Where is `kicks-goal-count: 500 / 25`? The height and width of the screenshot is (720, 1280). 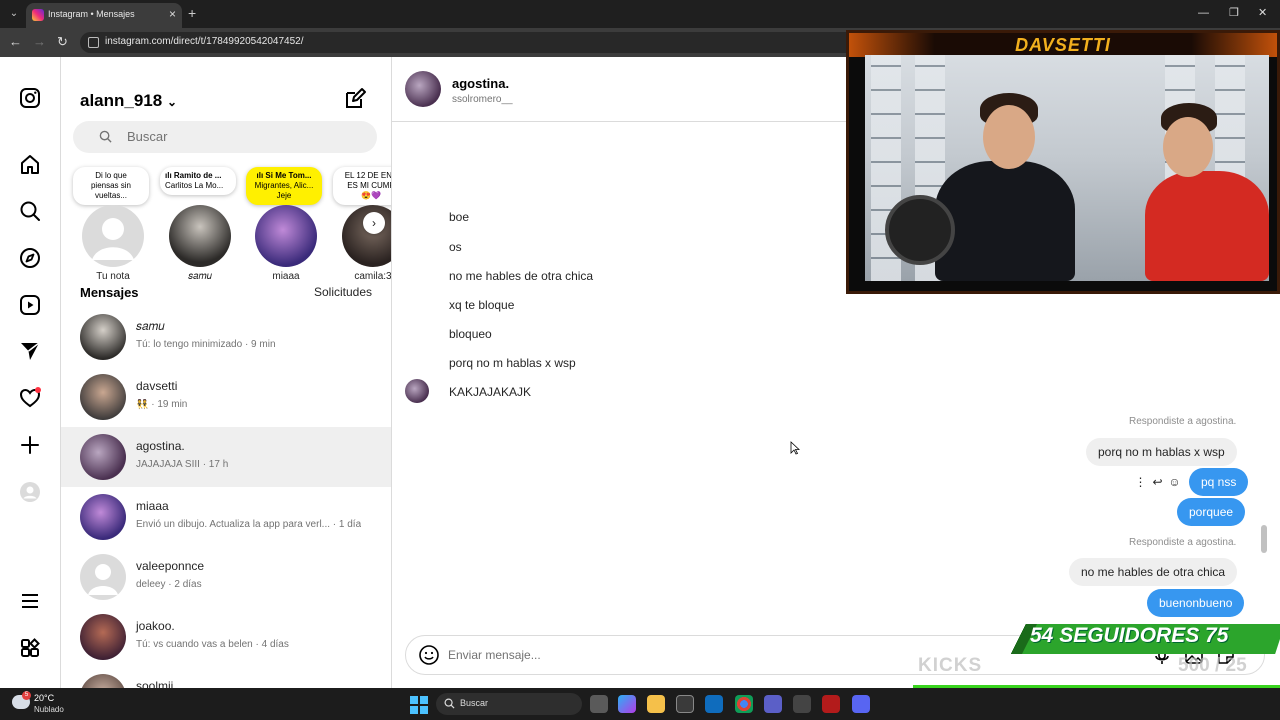
kicks-goal-count: 500 / 25 is located at coordinates (1212, 665).